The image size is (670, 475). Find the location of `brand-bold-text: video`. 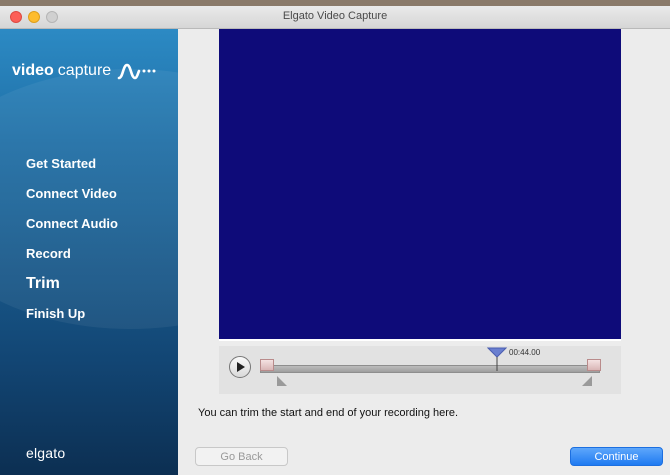

brand-bold-text: video is located at coordinates (33, 70).